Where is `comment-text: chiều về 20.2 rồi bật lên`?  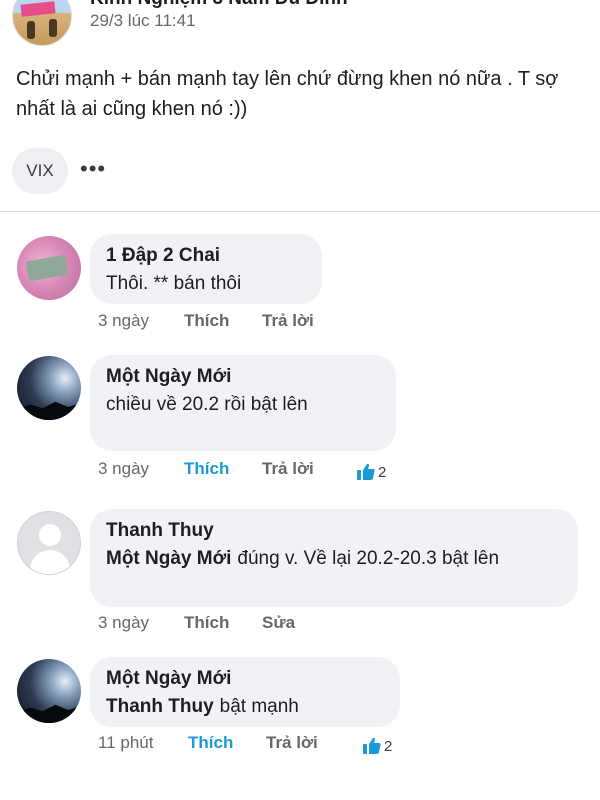
comment-text: chiều về 20.2 rồi bật lên is located at coordinates (207, 404).